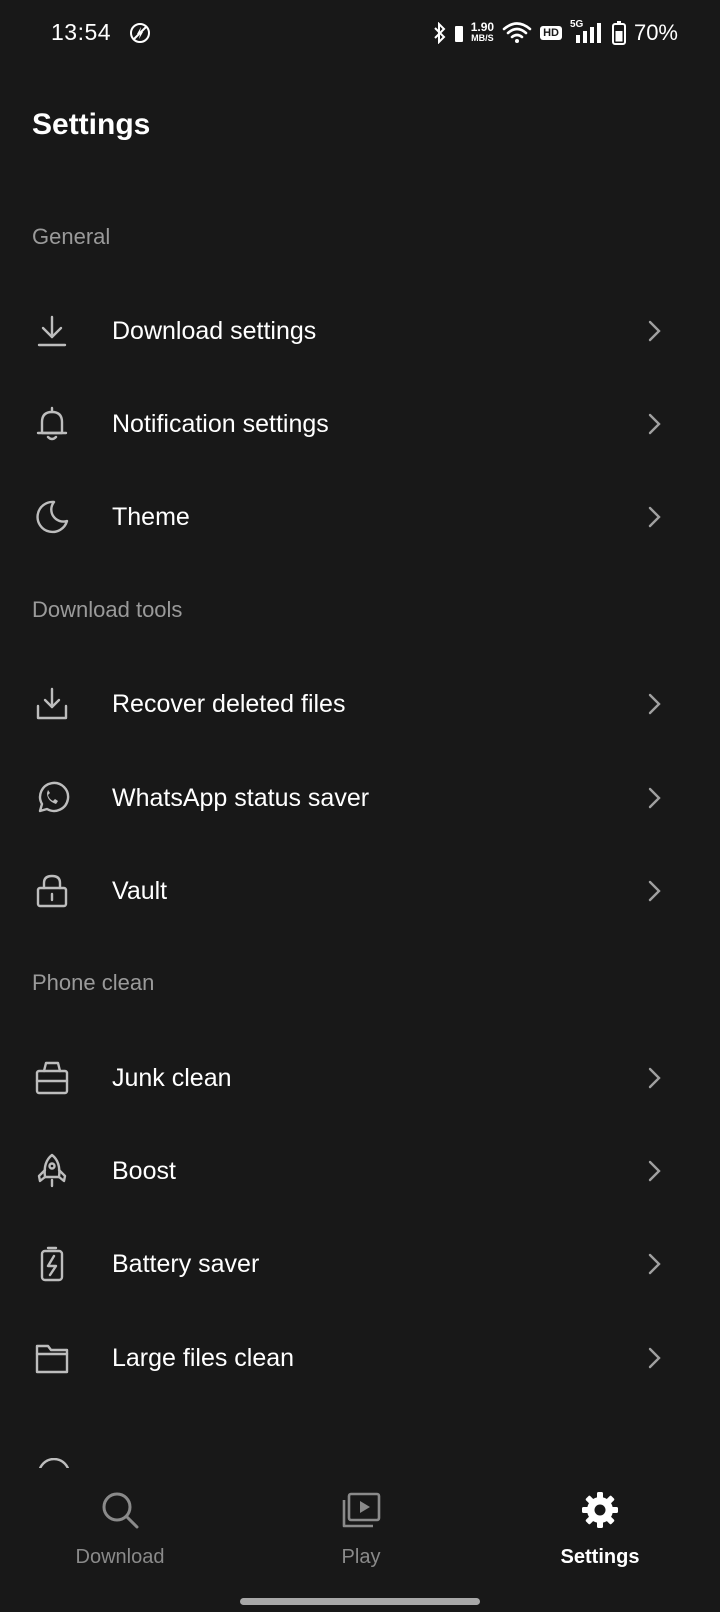 This screenshot has height=1612, width=720. I want to click on settings-row-boost: Boost, so click(360, 1171).